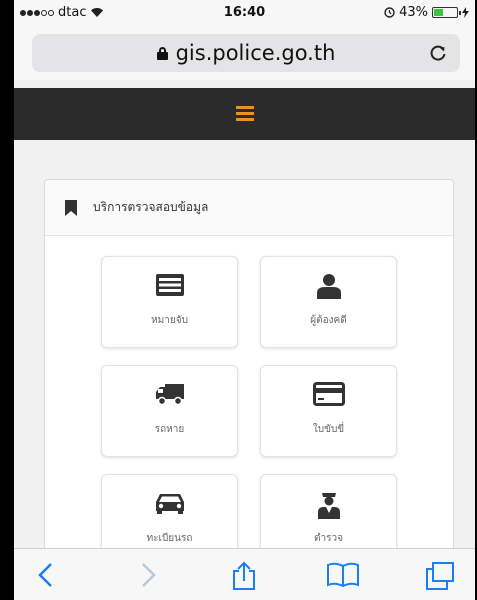 The width and height of the screenshot is (477, 600). What do you see at coordinates (255, 53) in the screenshot?
I see `url-text: gis.police.go.th` at bounding box center [255, 53].